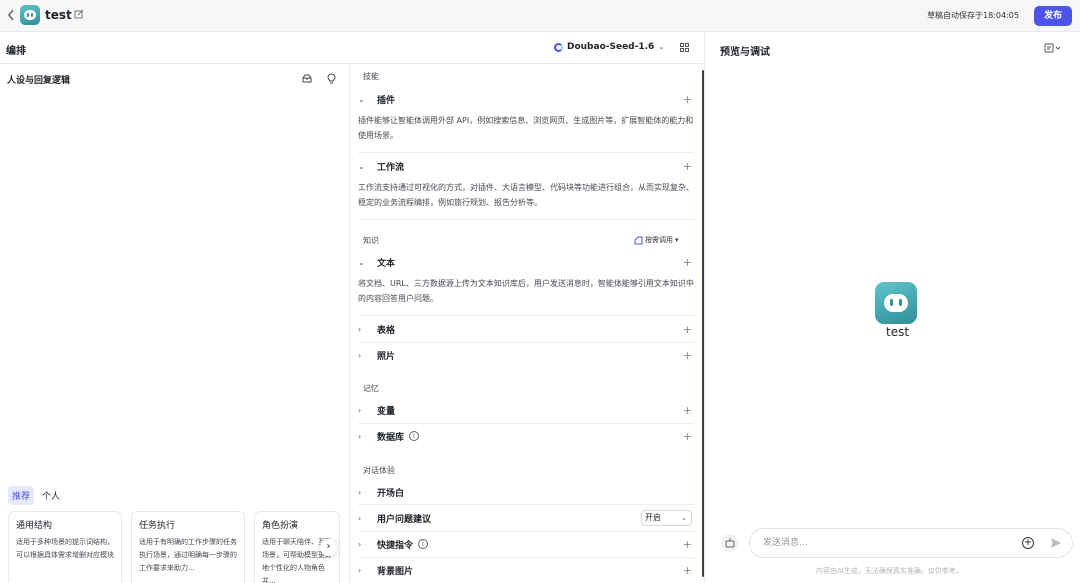 The image size is (1080, 583). What do you see at coordinates (973, 15) in the screenshot?
I see `autosave-status: 草稿自动保存于18:04:05` at bounding box center [973, 15].